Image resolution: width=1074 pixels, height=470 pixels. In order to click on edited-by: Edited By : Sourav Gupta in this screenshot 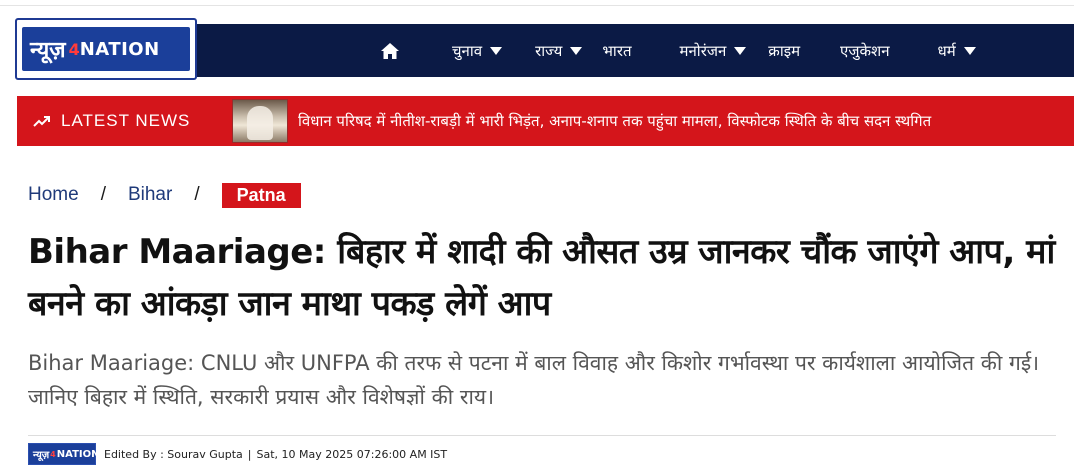, I will do `click(173, 454)`.